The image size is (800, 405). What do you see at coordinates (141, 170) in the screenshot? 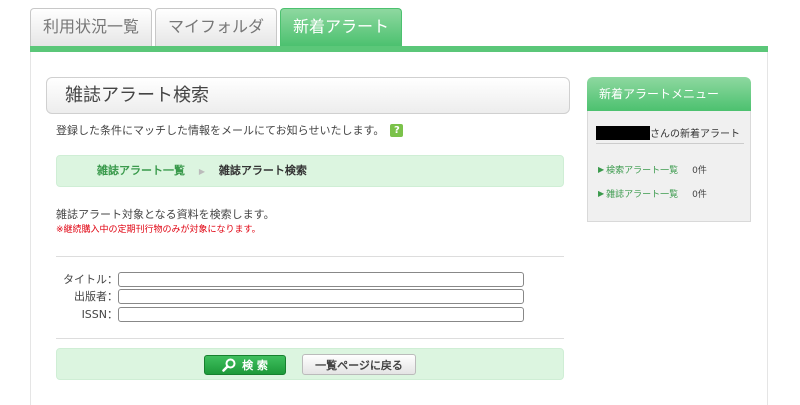
I see `breadcrumb-link-journal-alert-list: 雑誌アラート一覧` at bounding box center [141, 170].